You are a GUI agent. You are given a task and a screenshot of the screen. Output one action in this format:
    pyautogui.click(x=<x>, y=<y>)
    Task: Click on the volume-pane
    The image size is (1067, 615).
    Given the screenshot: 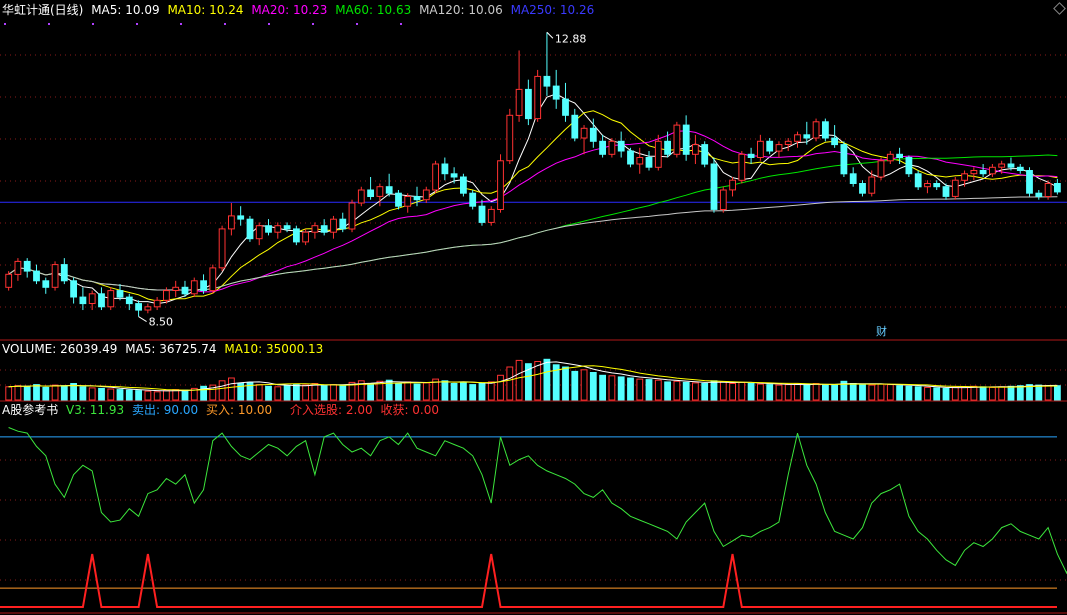 What is the action you would take?
    pyautogui.click(x=533, y=379)
    